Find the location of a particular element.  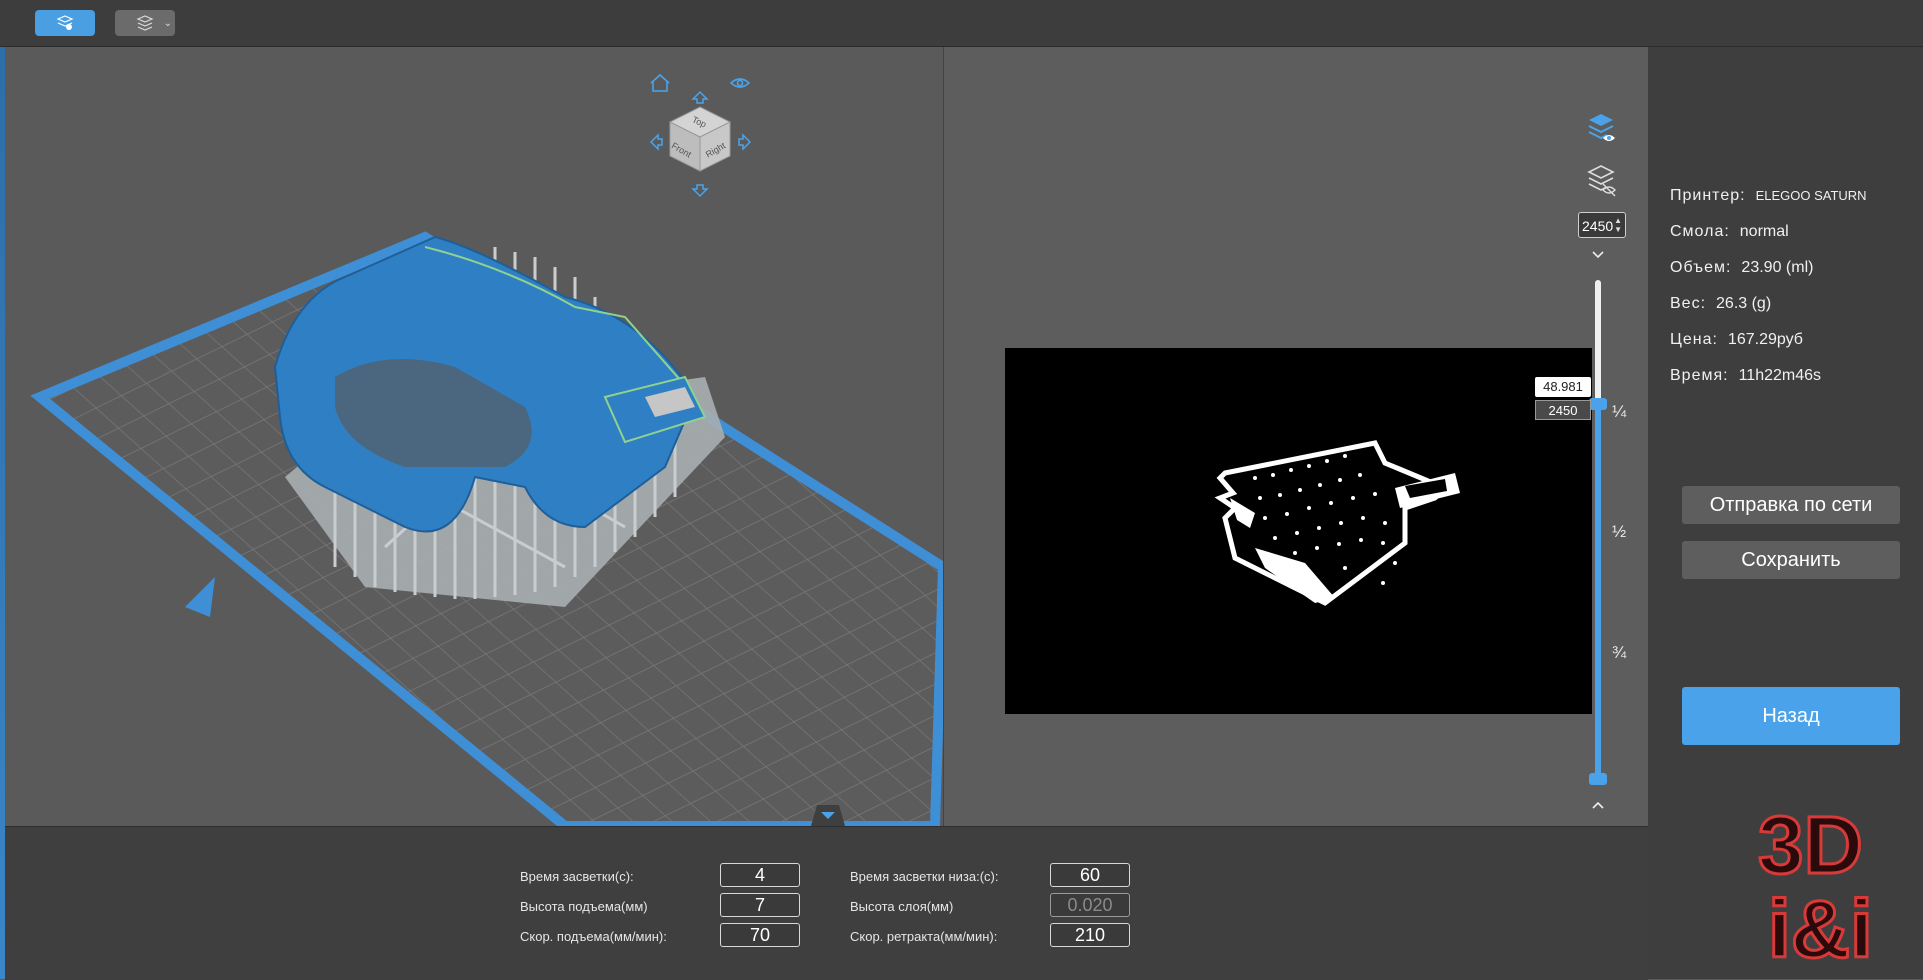

slider-mark-quarter: ¼ is located at coordinates (1619, 411).